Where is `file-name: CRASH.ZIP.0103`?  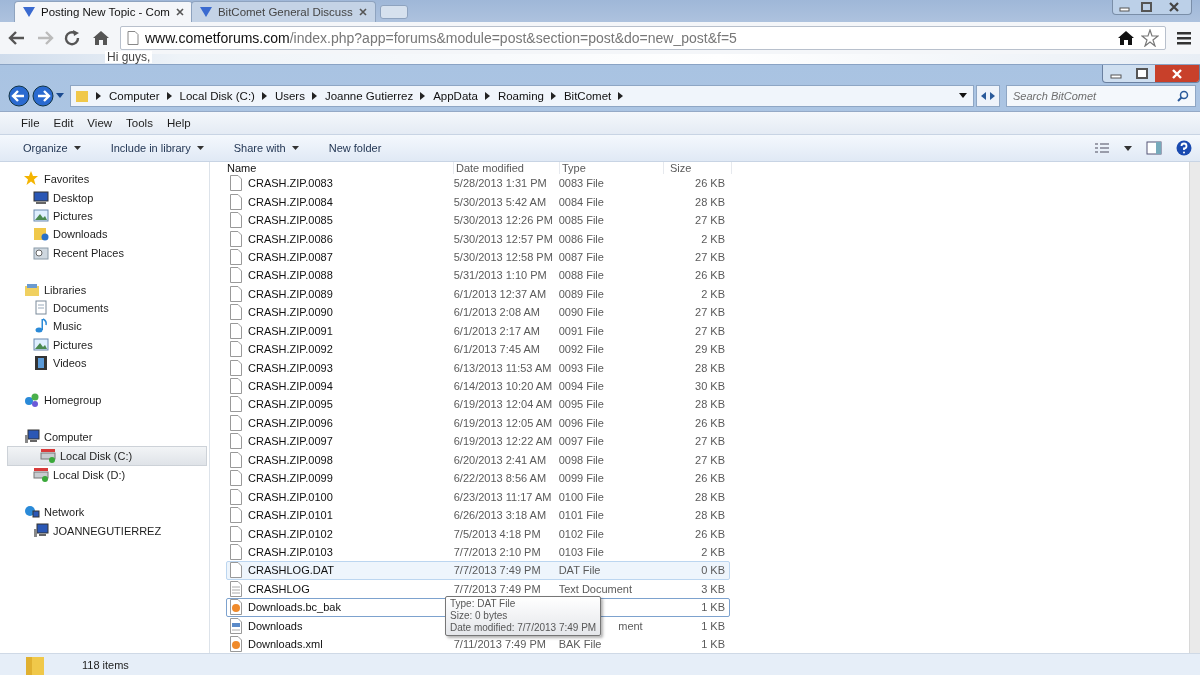 file-name: CRASH.ZIP.0103 is located at coordinates (290, 551).